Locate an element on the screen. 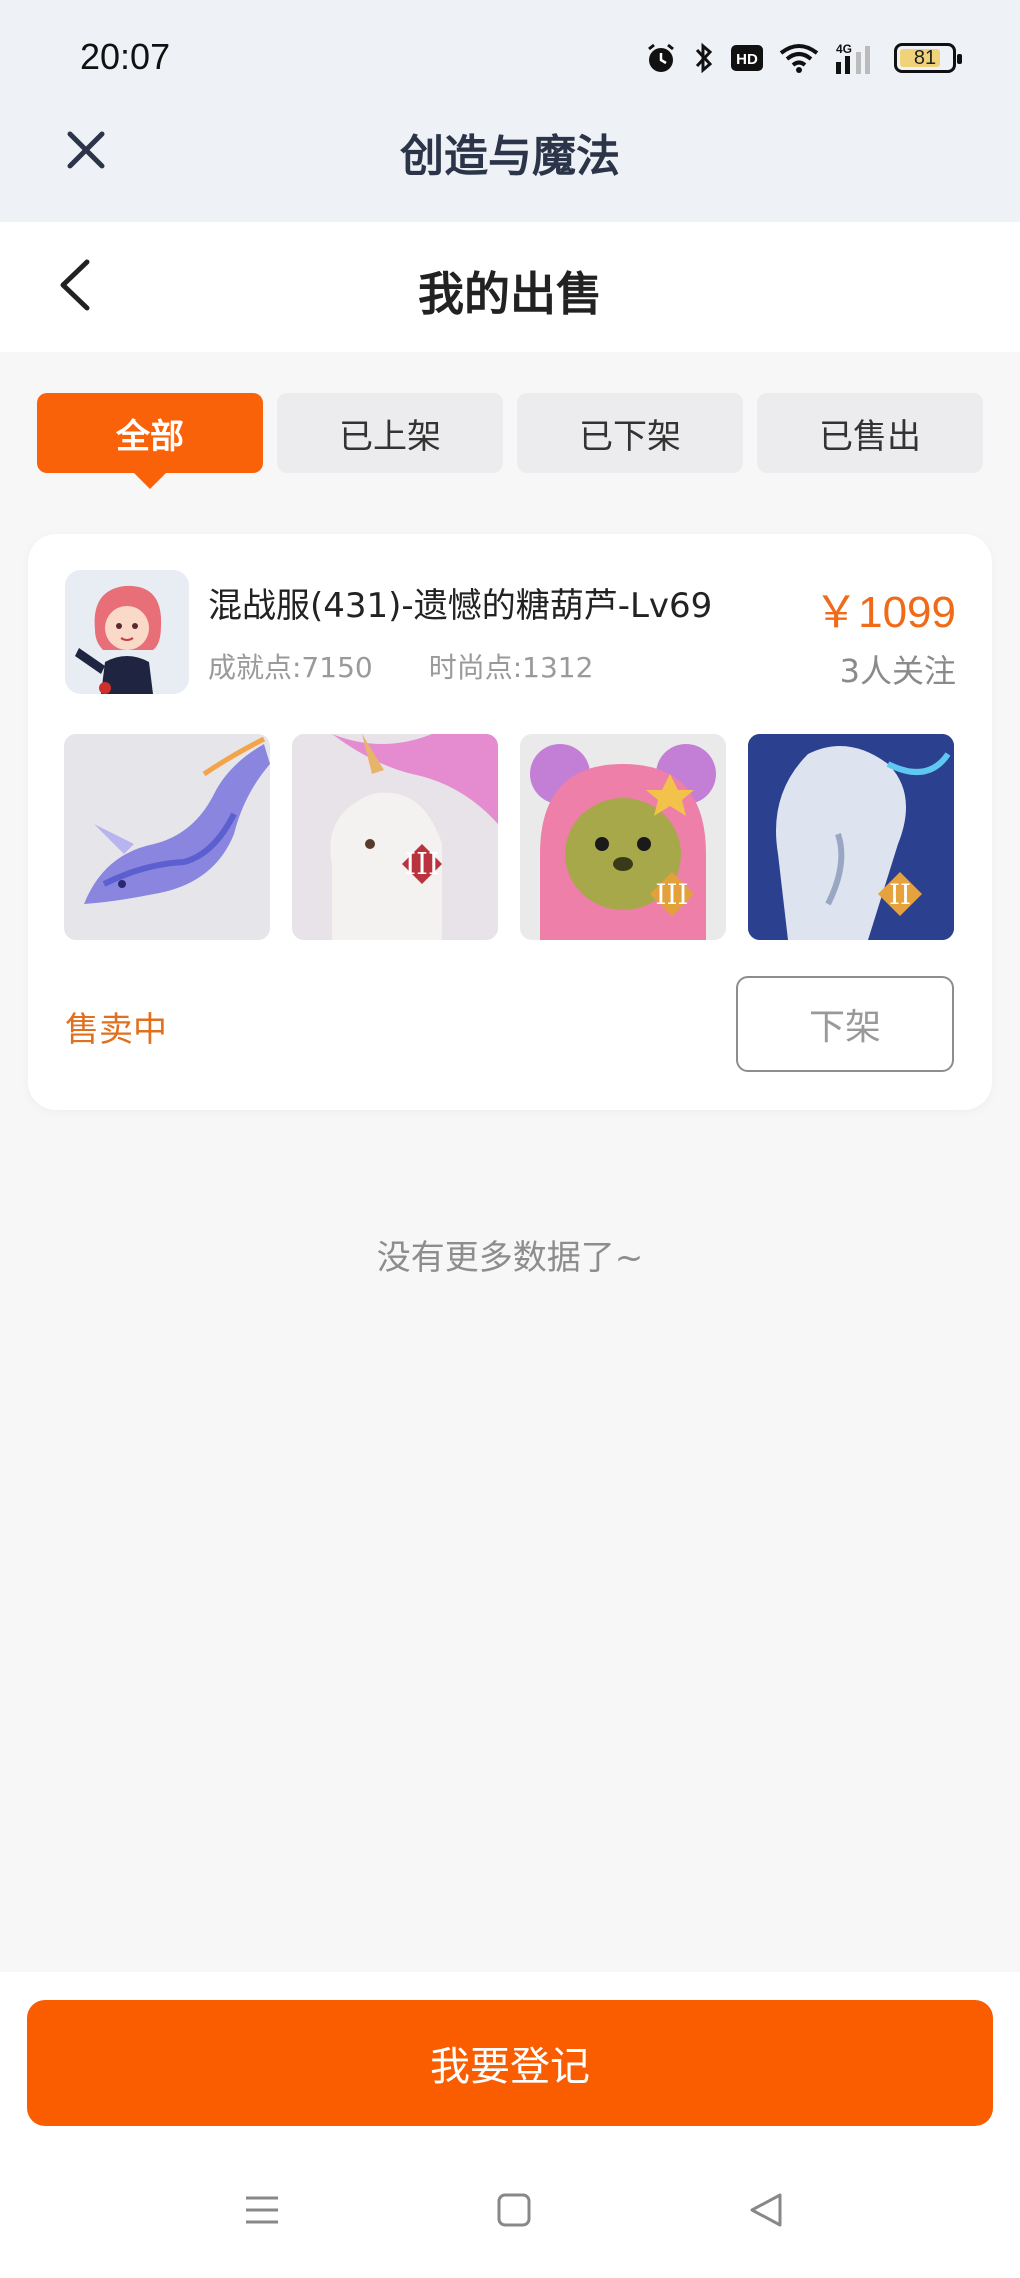 The height and width of the screenshot is (2278, 1020). filter-tabs: 全部 已上架 已下架 已售出 is located at coordinates (510, 441).